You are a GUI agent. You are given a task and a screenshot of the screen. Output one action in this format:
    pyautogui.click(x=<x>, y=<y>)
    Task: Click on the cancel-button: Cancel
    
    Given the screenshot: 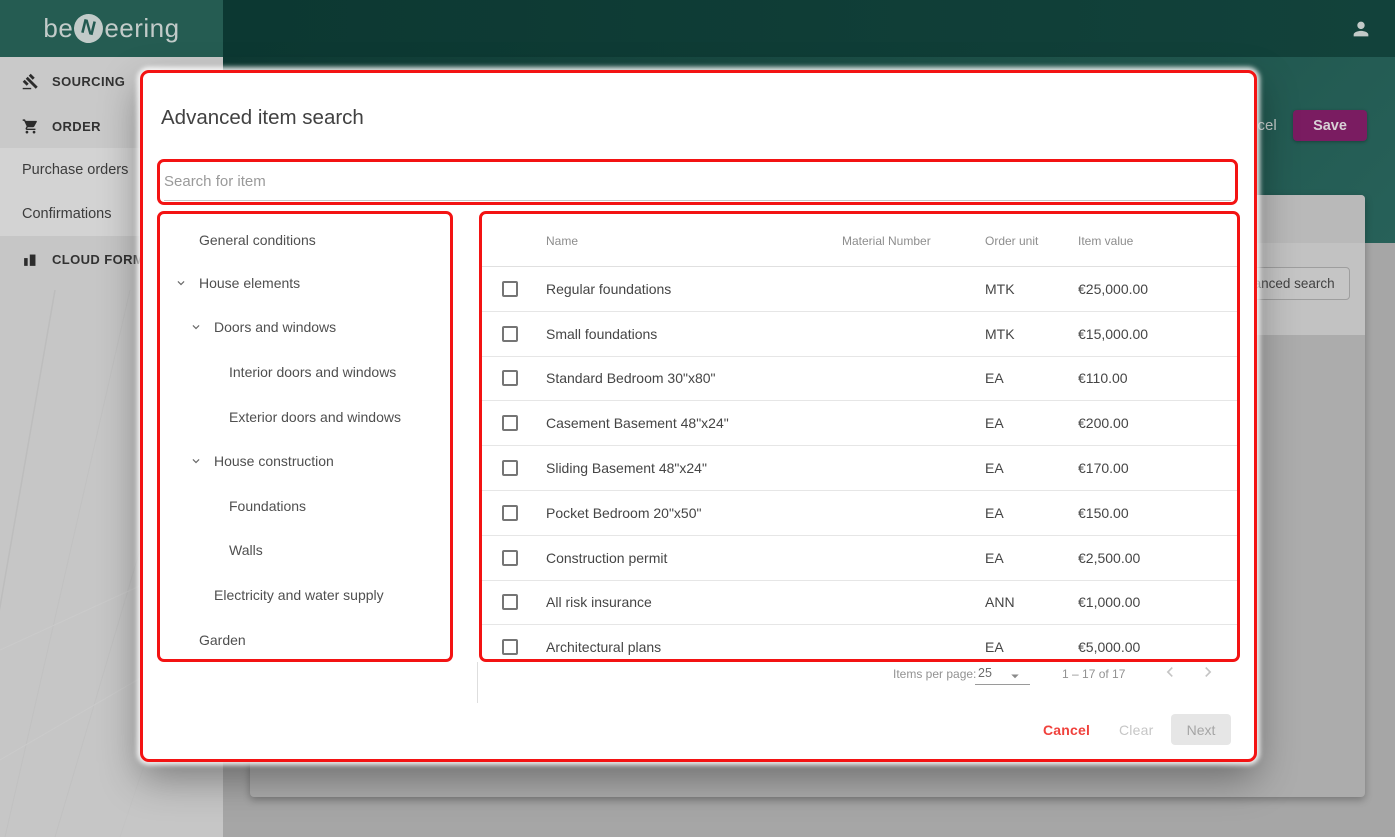 What is the action you would take?
    pyautogui.click(x=1066, y=730)
    